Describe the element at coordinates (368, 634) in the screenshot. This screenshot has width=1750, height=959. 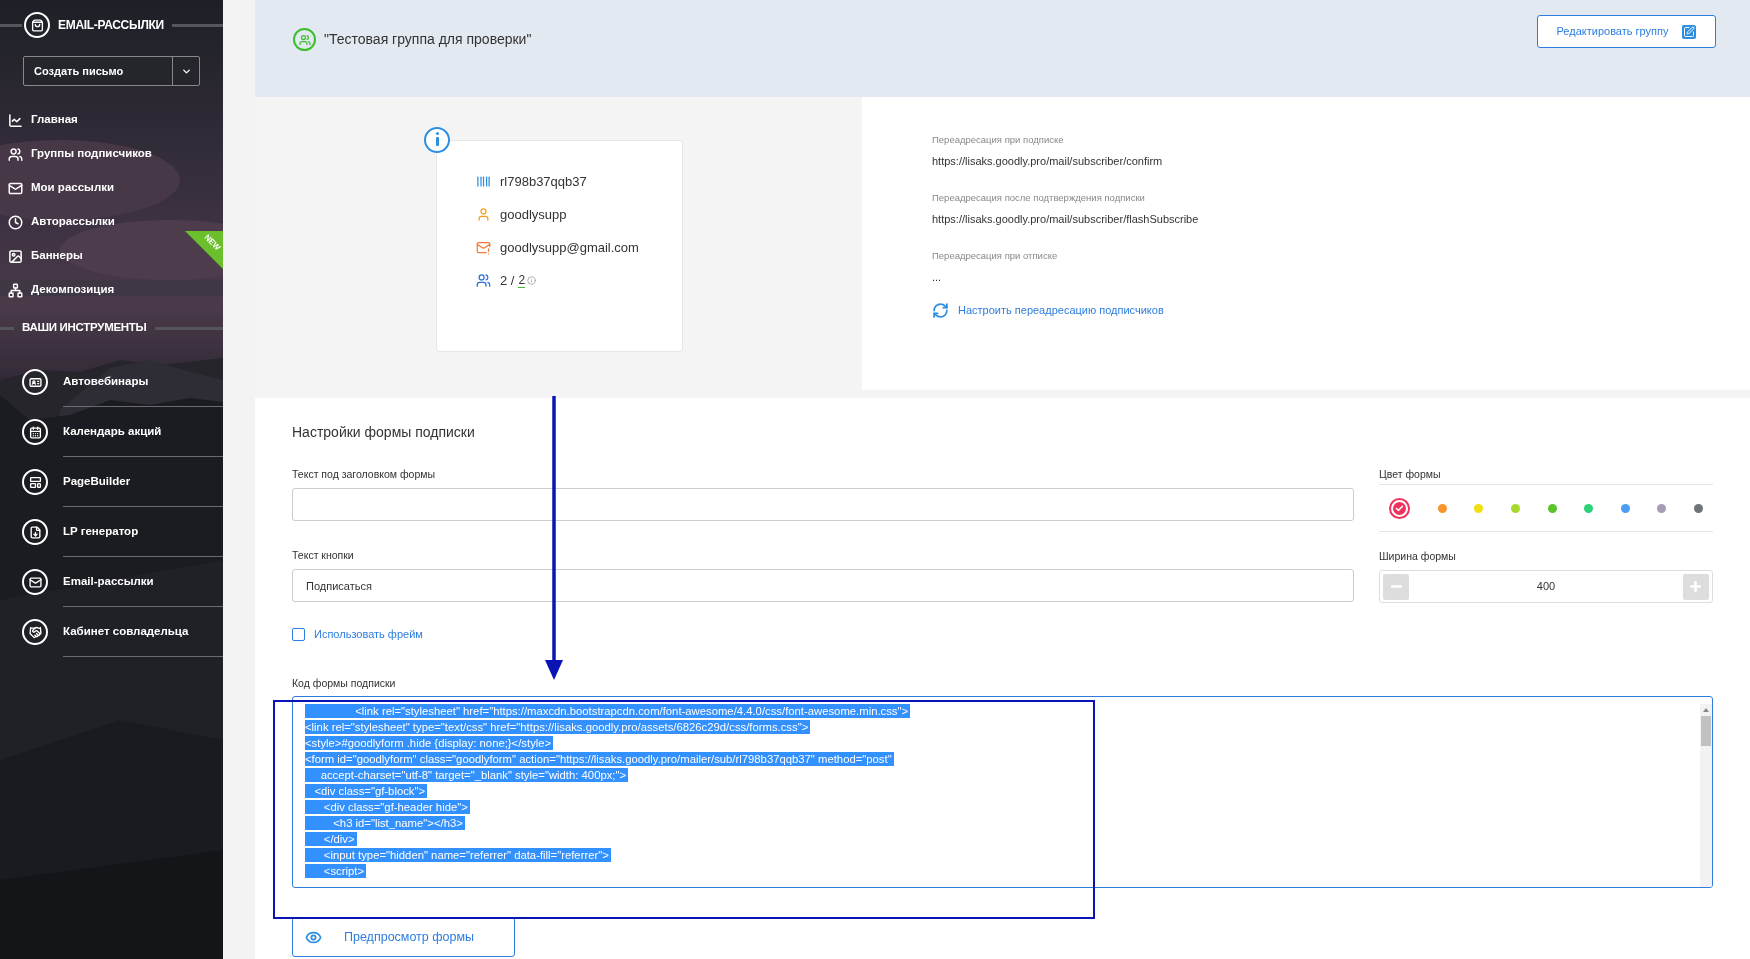
I see `checkbox-label: Использовать фрейм` at that location.